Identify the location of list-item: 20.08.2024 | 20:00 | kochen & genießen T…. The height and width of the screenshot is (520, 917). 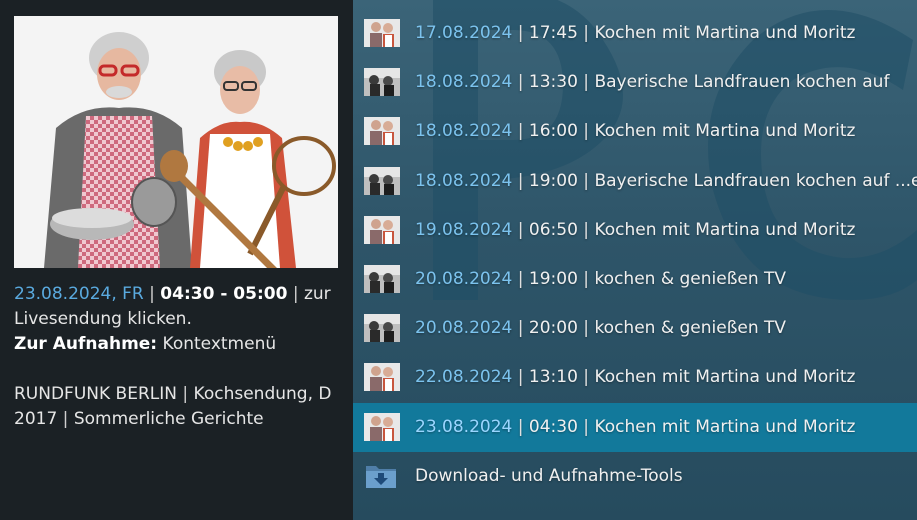
(635, 328).